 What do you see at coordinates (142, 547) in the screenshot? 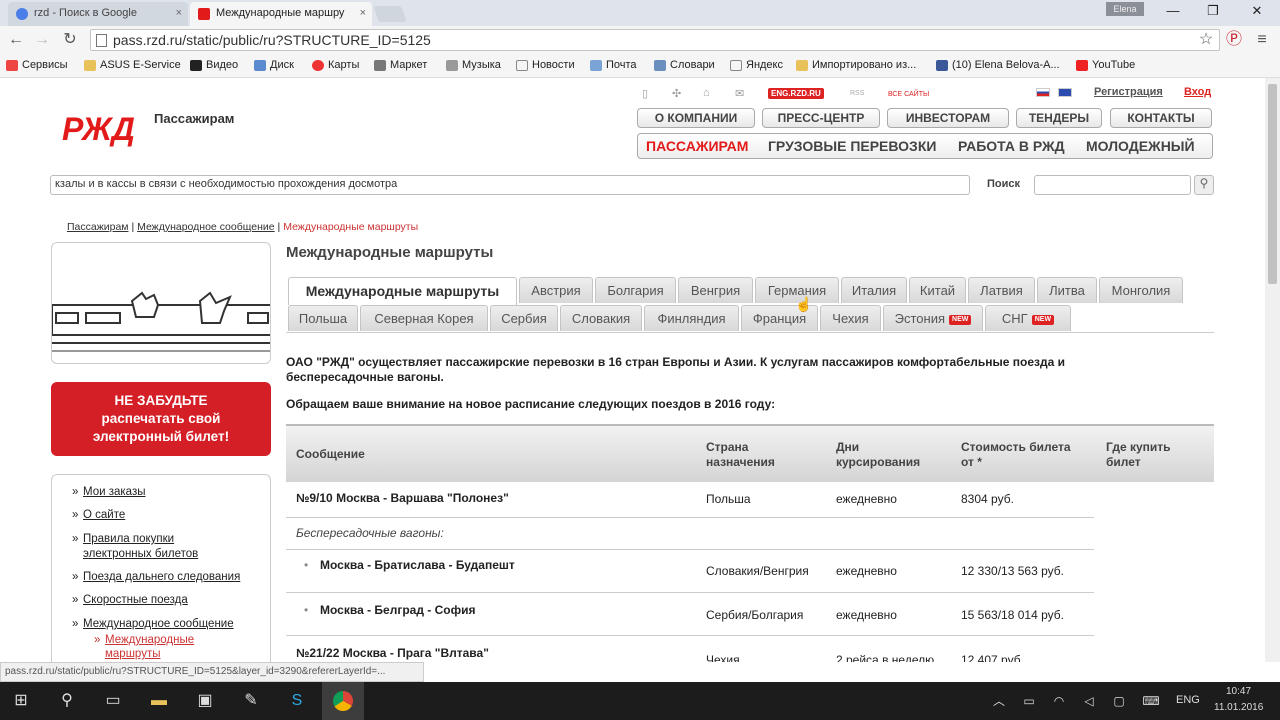
I see `sidebar-item-rules: Правила покупки электронных билетов` at bounding box center [142, 547].